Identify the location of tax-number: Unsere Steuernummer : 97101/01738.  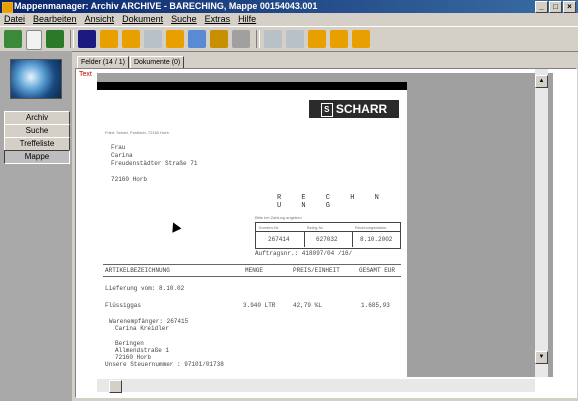
(164, 364).